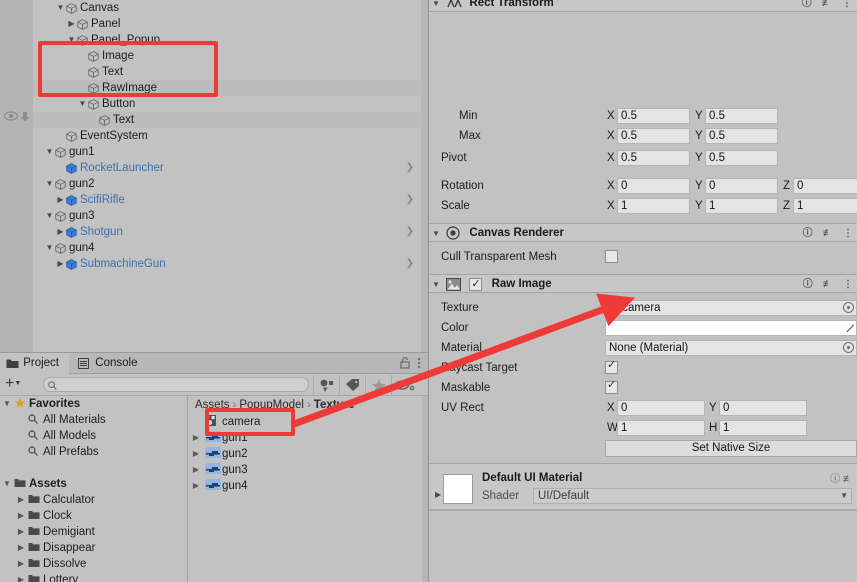 This screenshot has width=857, height=582. I want to click on anchor-max-row: Max X 0.5 Y 0.5, so click(643, 136).